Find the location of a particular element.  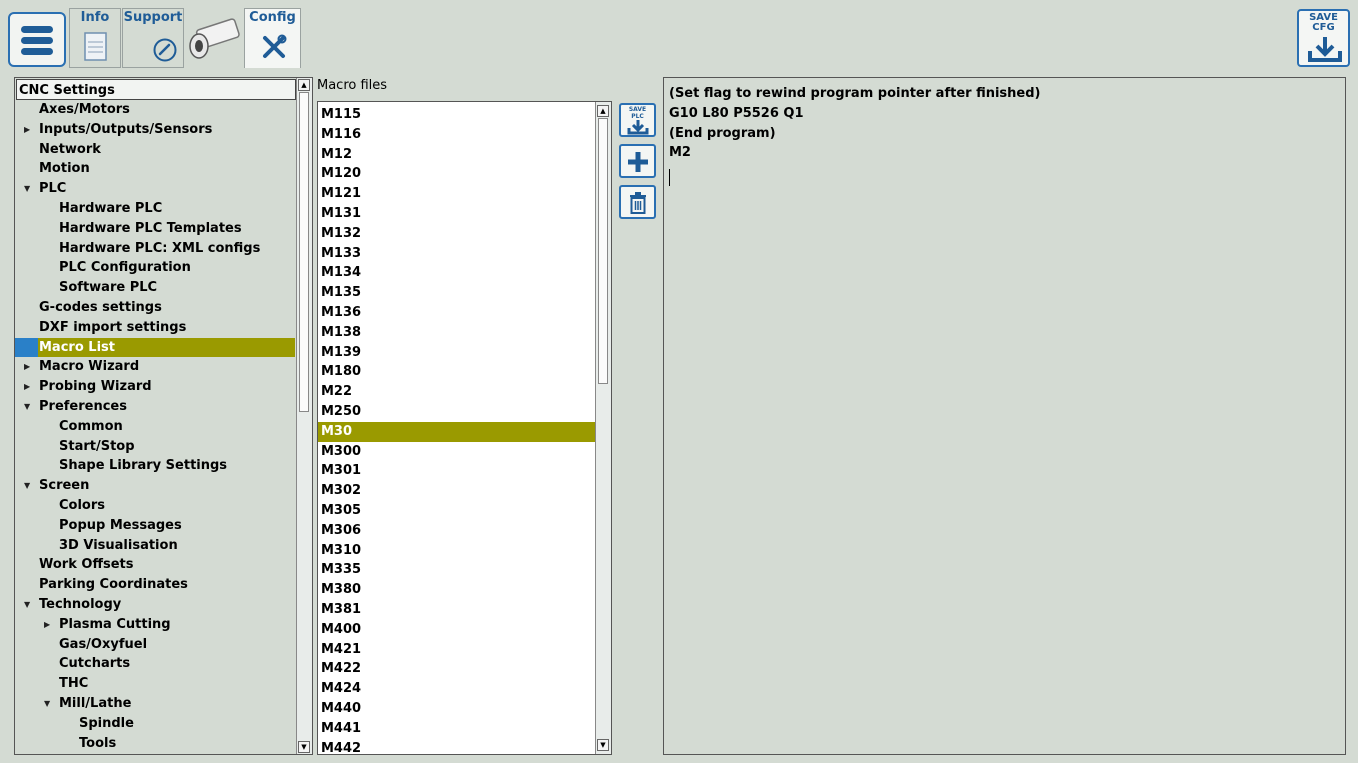

tree-item: Macro List is located at coordinates (155, 347).